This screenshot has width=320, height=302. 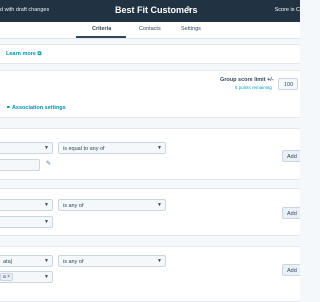 I want to click on tab-bar: Criteria Contacts Settings, so click(x=150, y=30).